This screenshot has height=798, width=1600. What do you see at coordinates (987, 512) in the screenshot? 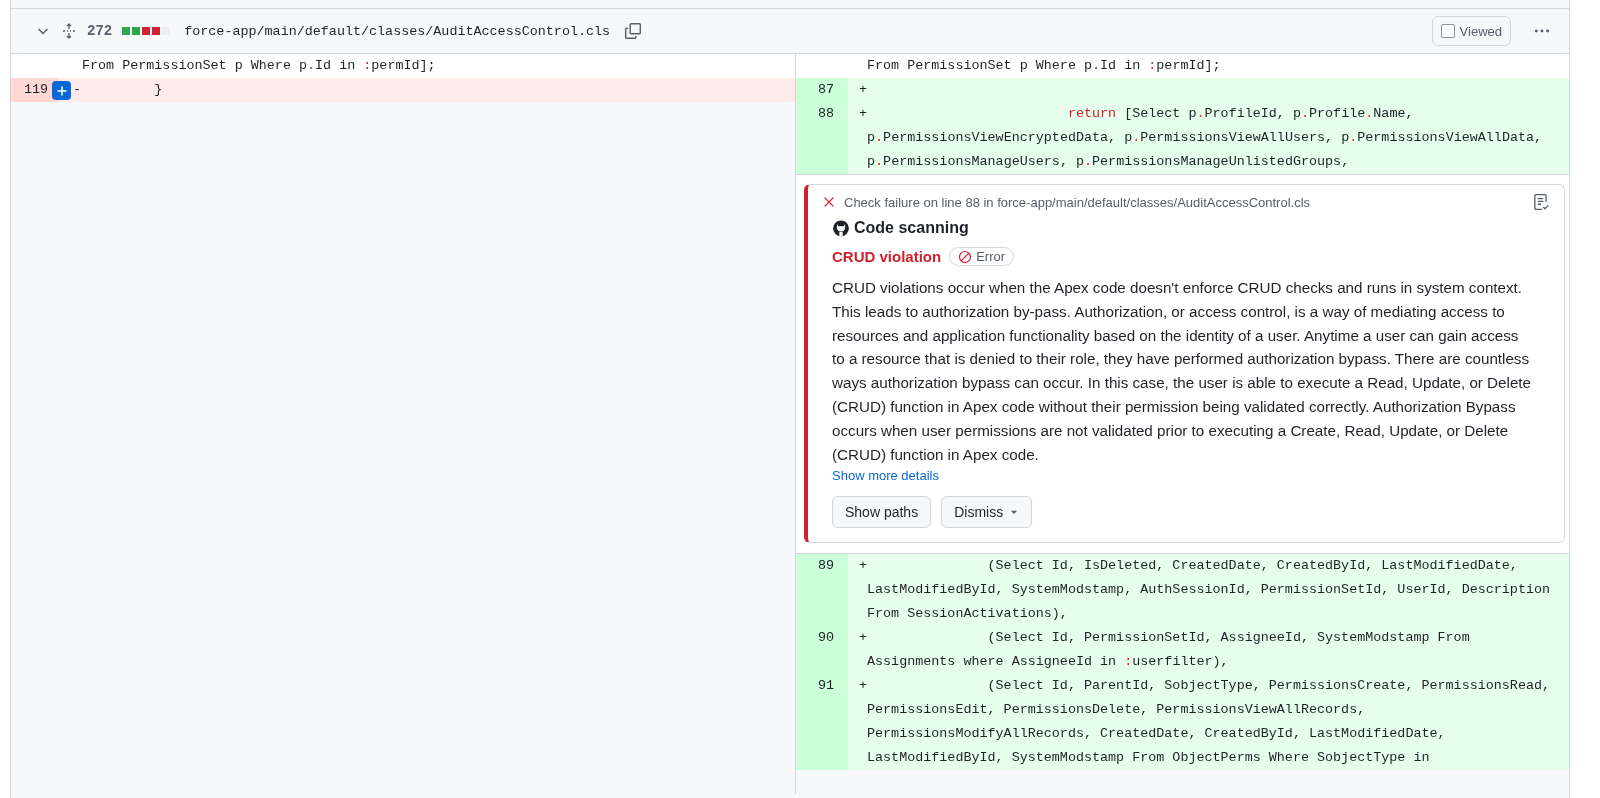
I see `dropdown-button: Dismiss` at bounding box center [987, 512].